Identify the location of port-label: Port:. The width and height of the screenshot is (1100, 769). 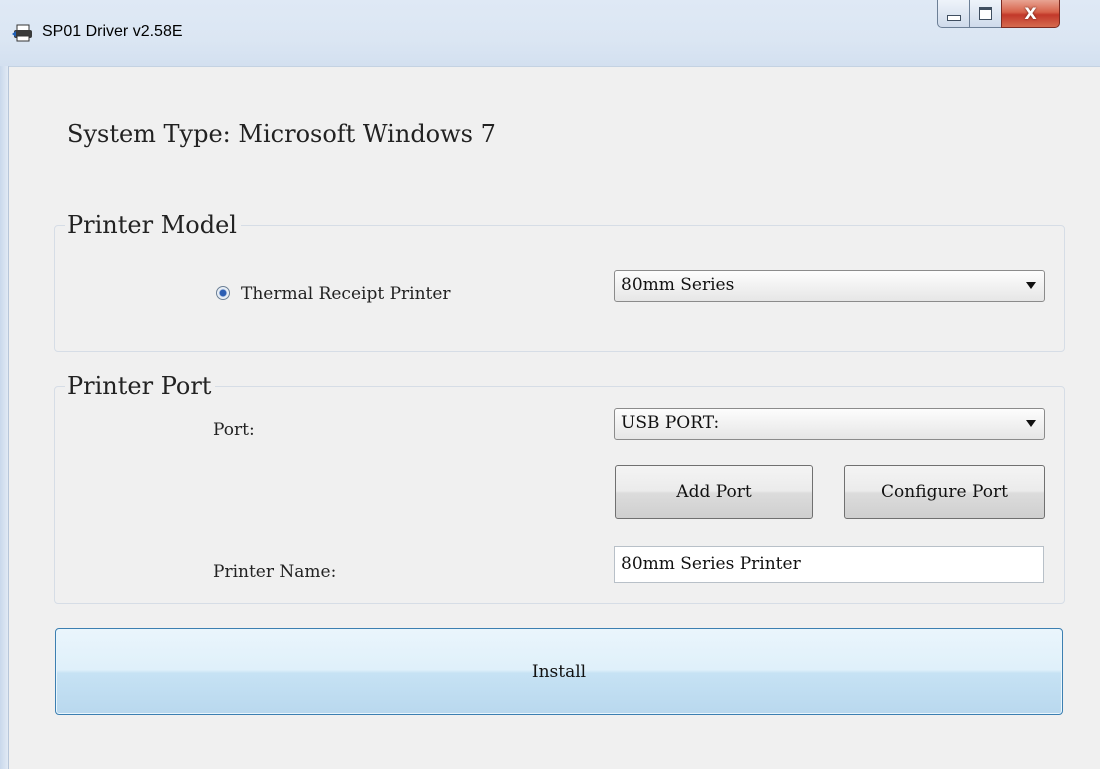
(234, 430).